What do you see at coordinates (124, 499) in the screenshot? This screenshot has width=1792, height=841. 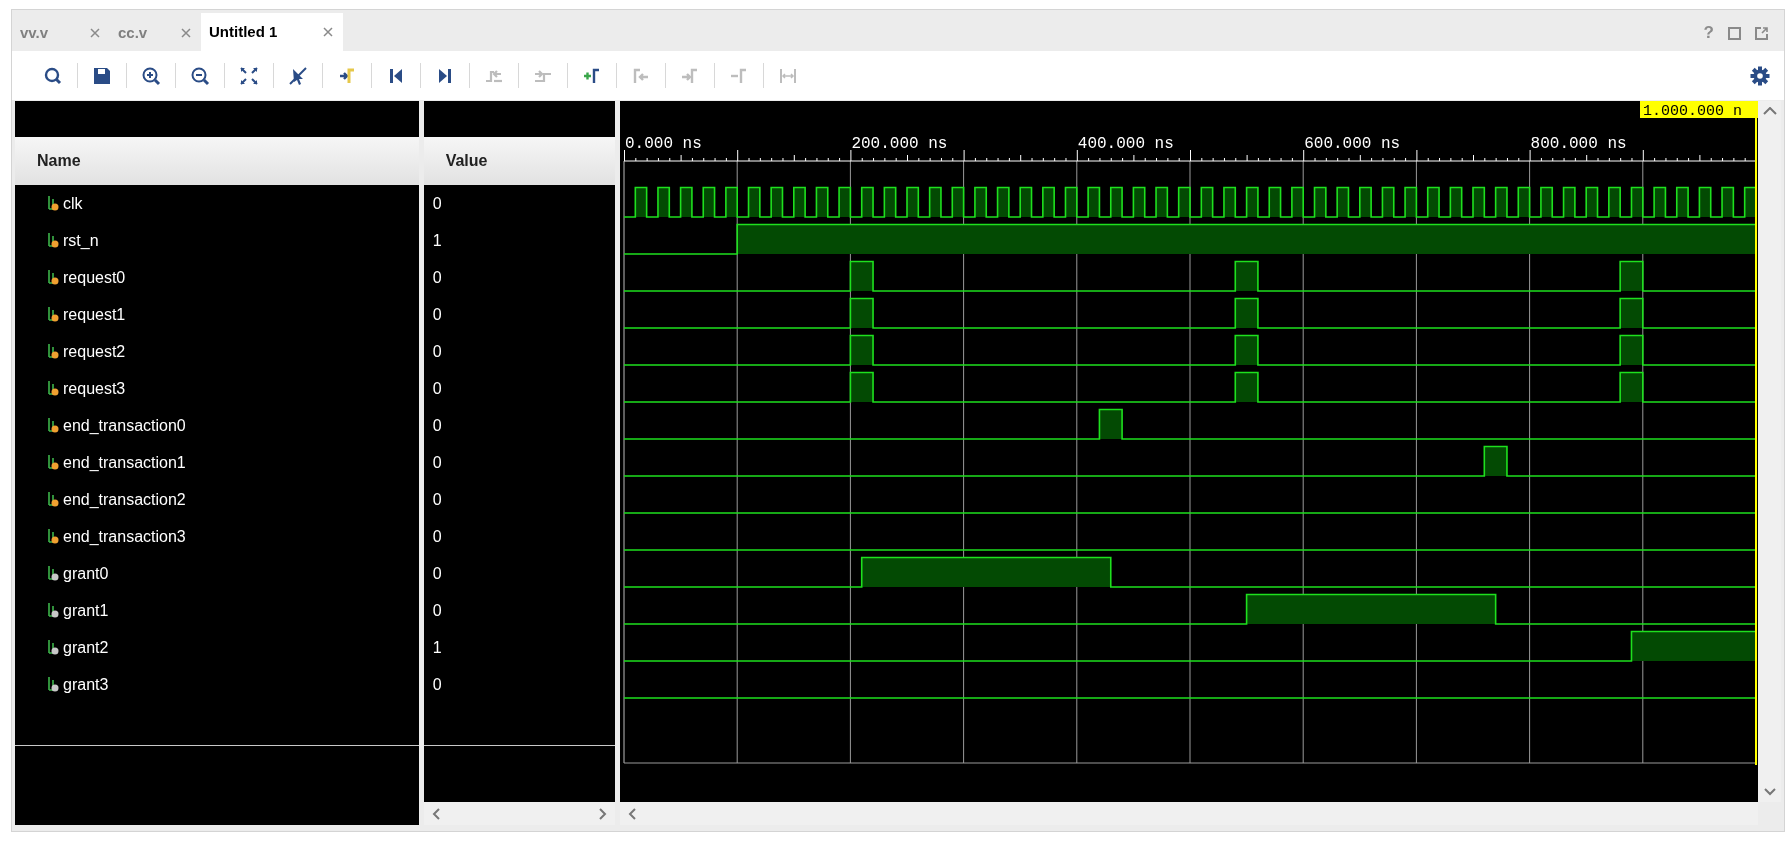 I see `signal-name: end_transaction2` at bounding box center [124, 499].